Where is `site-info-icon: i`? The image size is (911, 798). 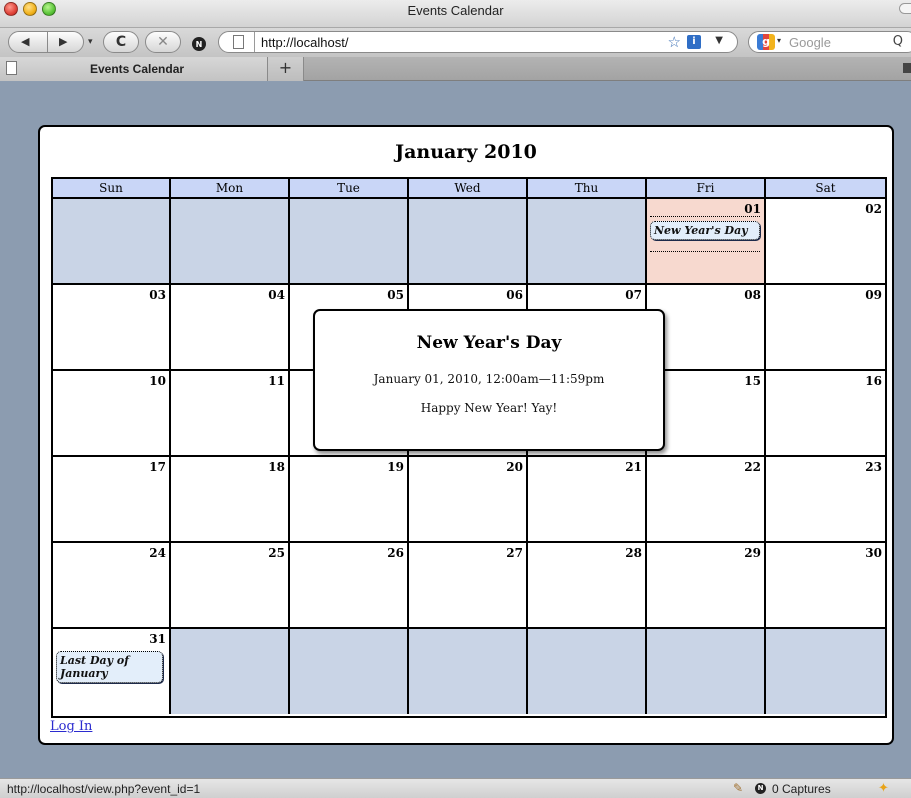 site-info-icon: i is located at coordinates (694, 42).